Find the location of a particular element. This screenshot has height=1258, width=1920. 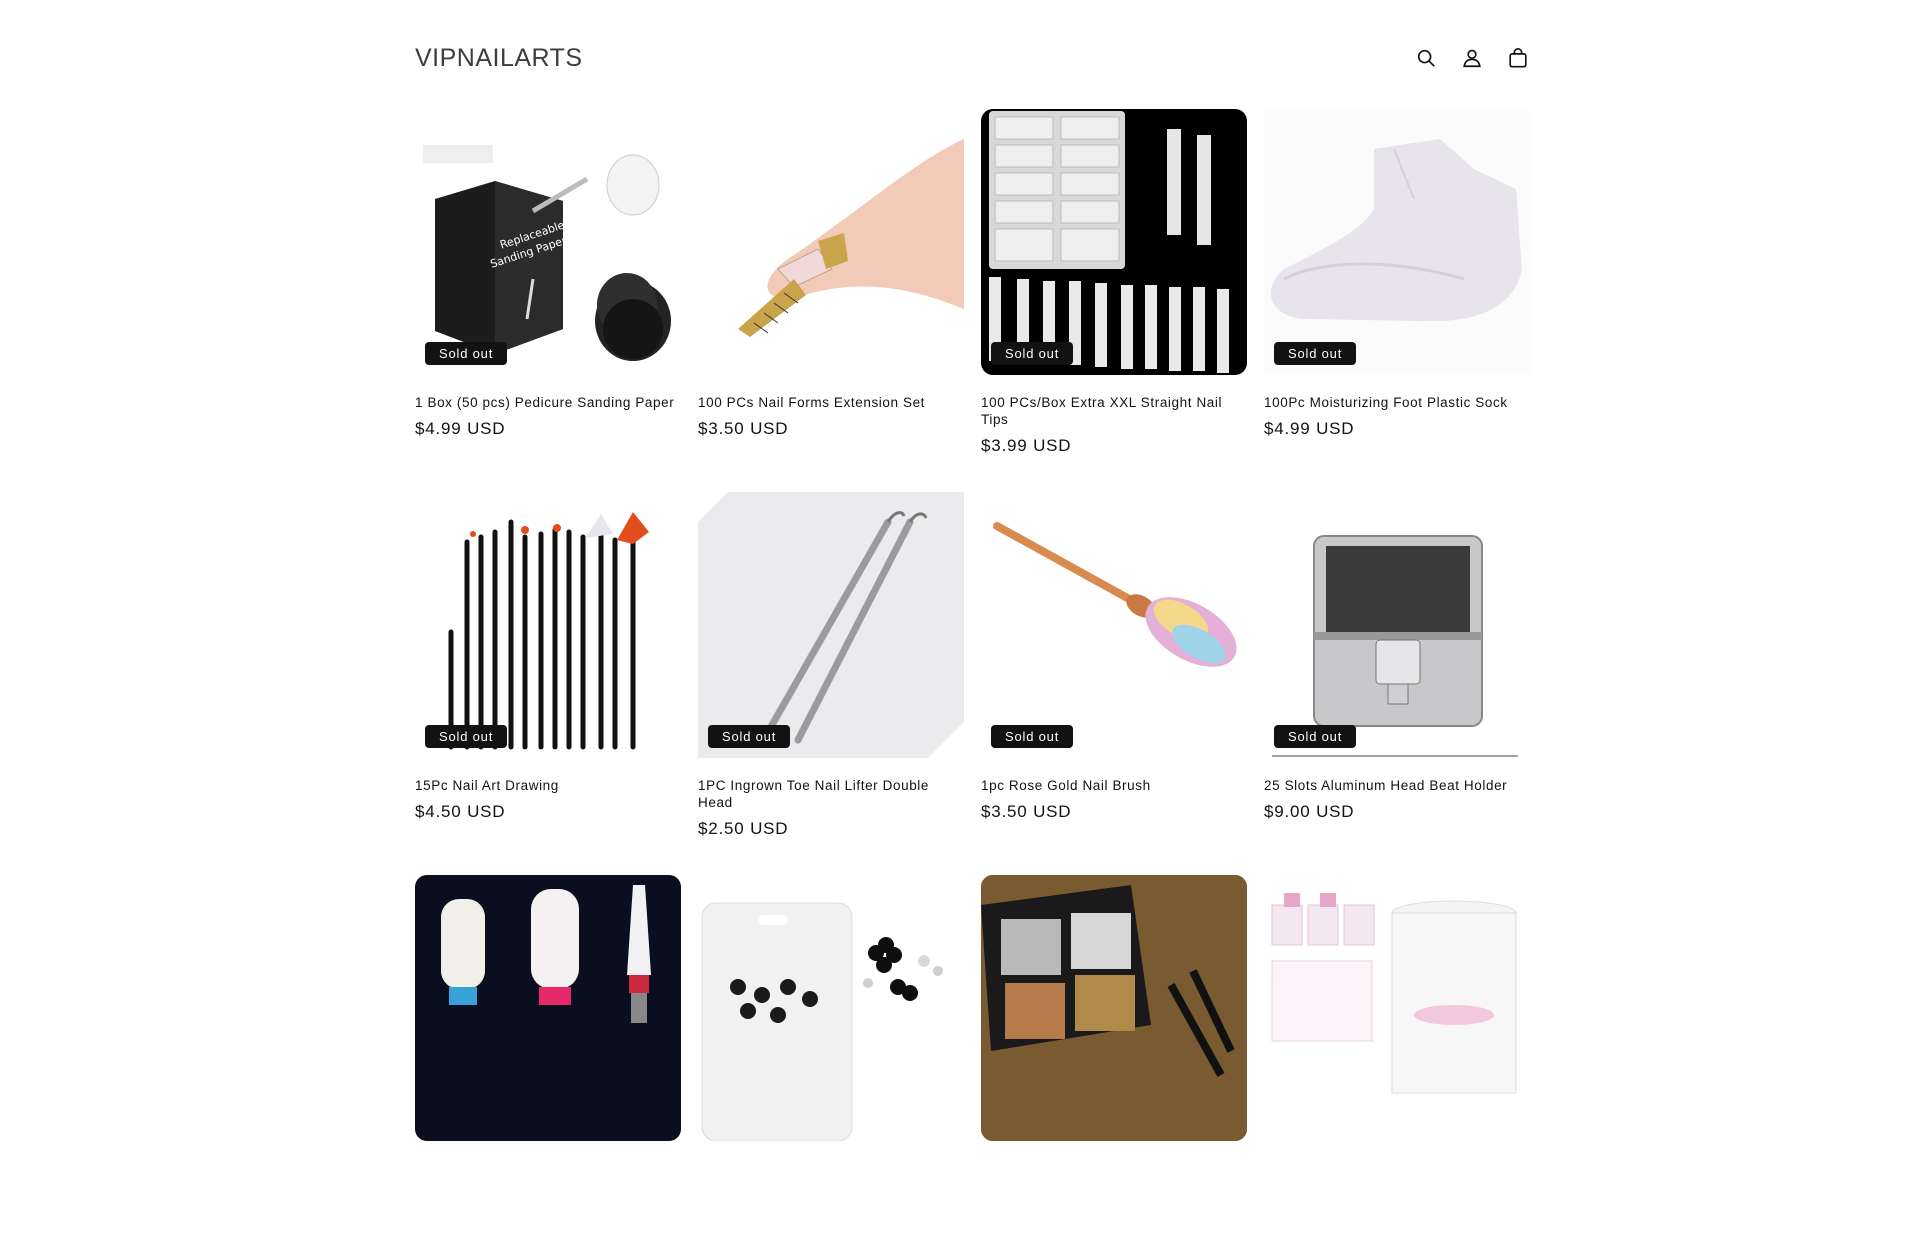

product-title: 100 PCs/Box Extra XXL Straight Nail Tips is located at coordinates (1114, 411).